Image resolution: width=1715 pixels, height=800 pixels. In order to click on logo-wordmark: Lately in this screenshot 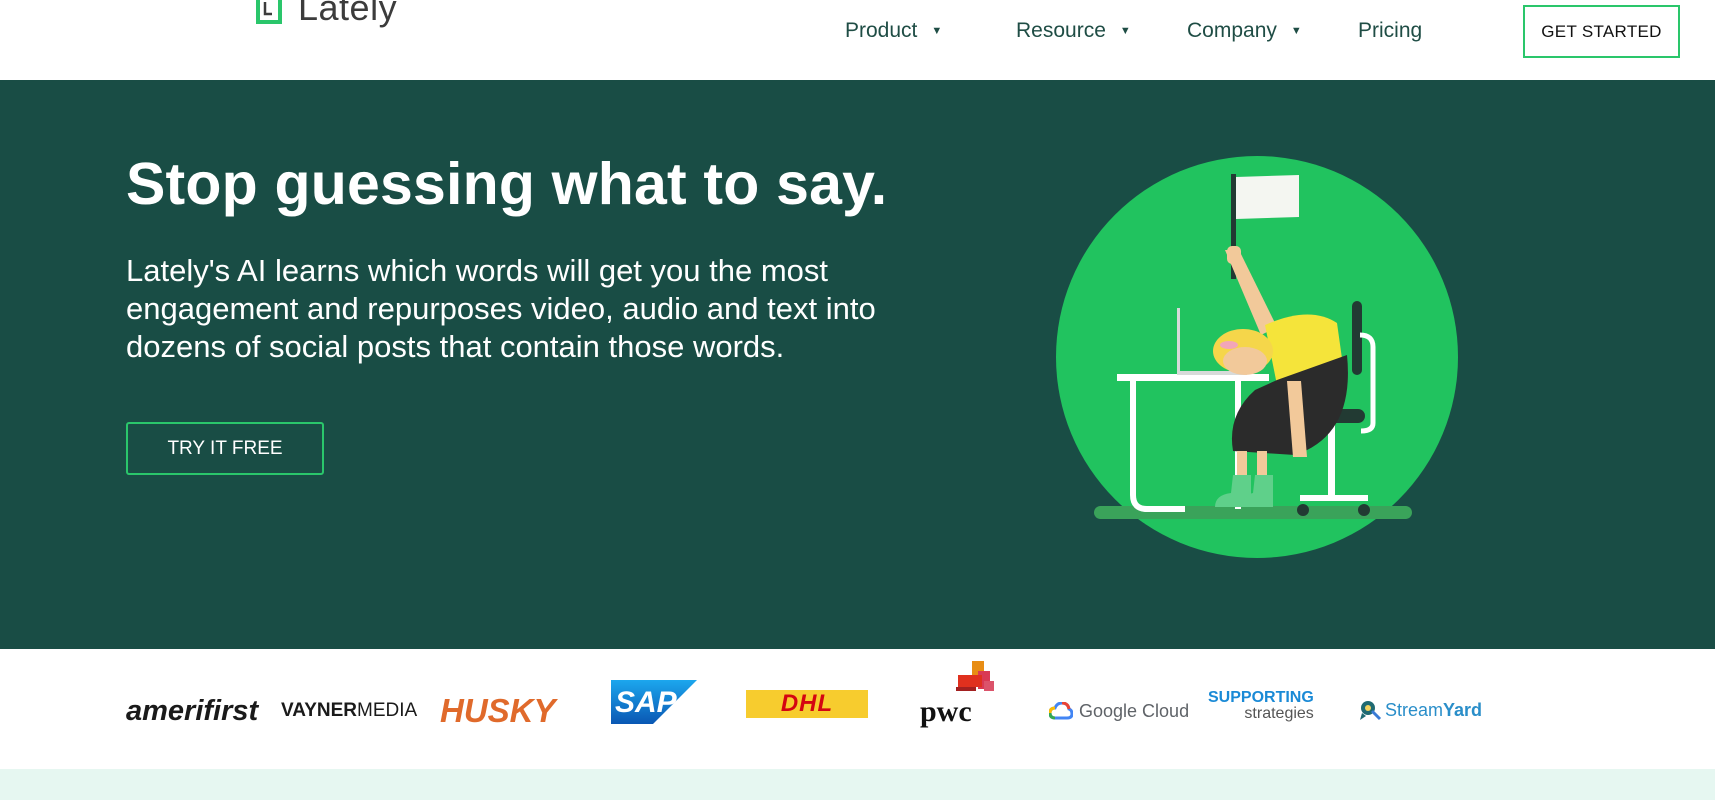, I will do `click(348, 14)`.